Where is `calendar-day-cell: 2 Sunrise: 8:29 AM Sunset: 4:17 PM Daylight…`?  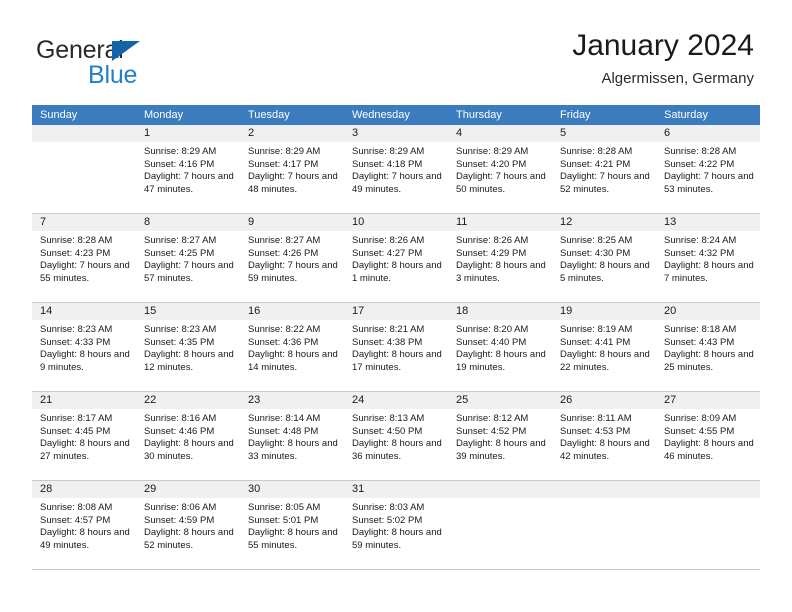 calendar-day-cell: 2 Sunrise: 8:29 AM Sunset: 4:17 PM Daylight… is located at coordinates (292, 169).